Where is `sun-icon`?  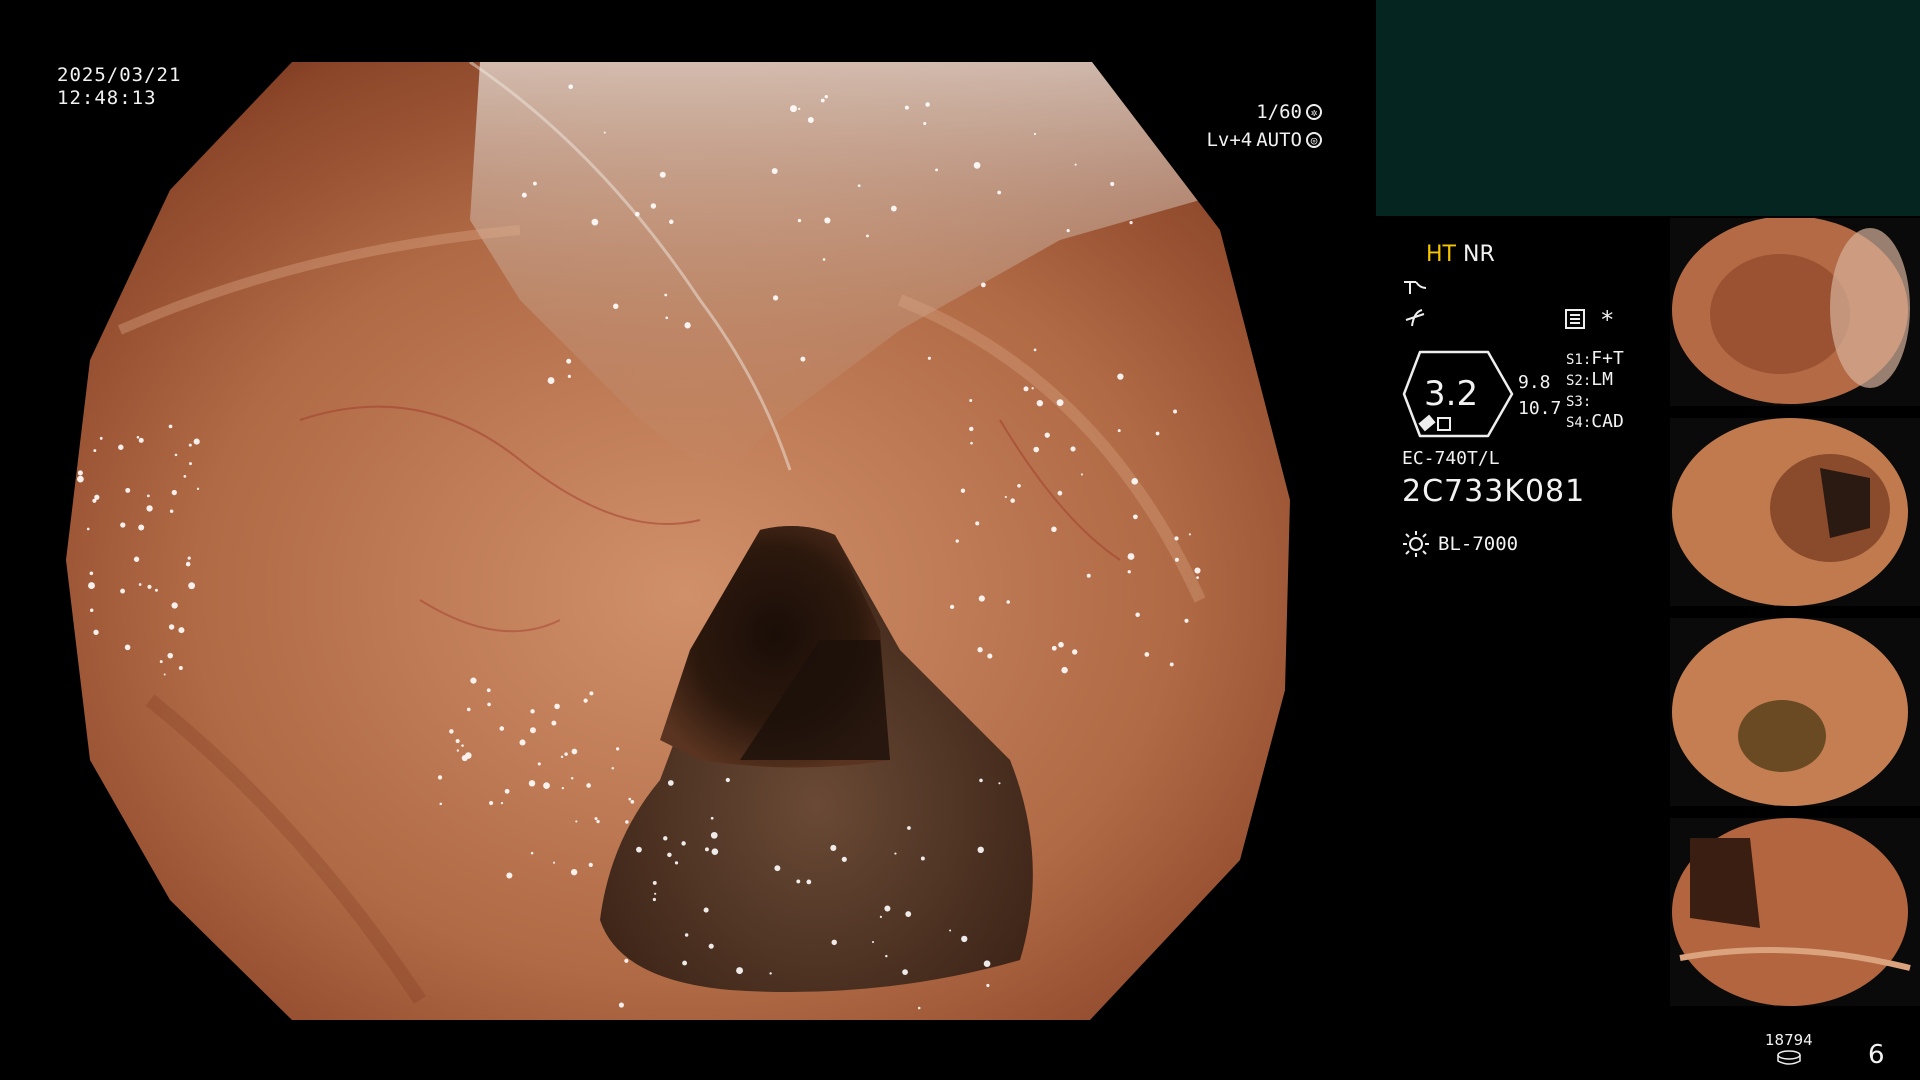
sun-icon is located at coordinates (1416, 544).